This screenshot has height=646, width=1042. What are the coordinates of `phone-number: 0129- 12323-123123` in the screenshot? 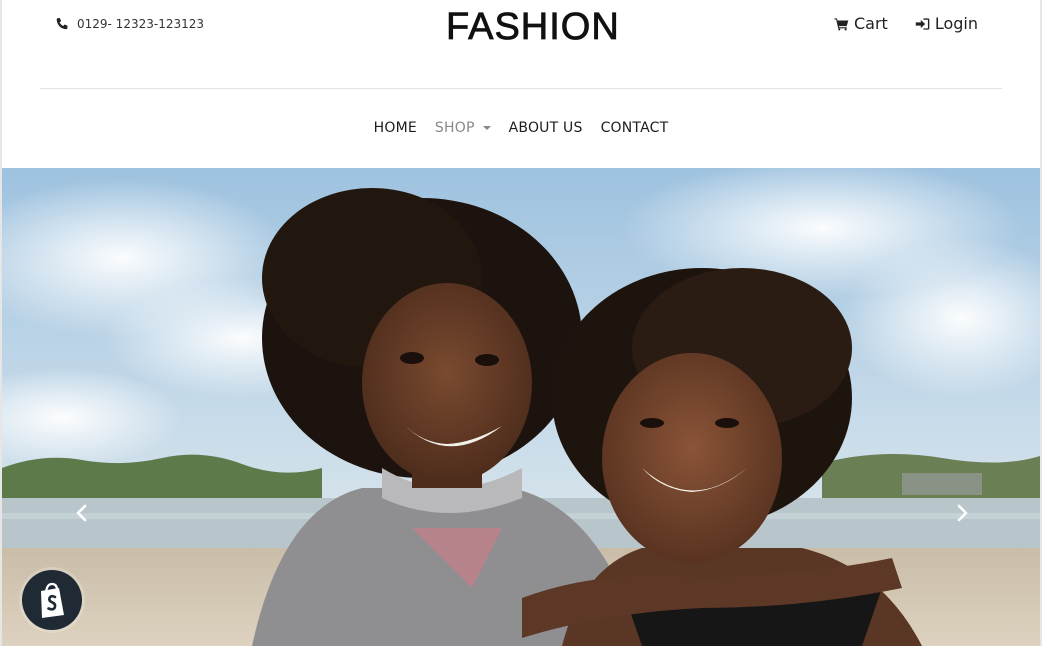 It's located at (140, 24).